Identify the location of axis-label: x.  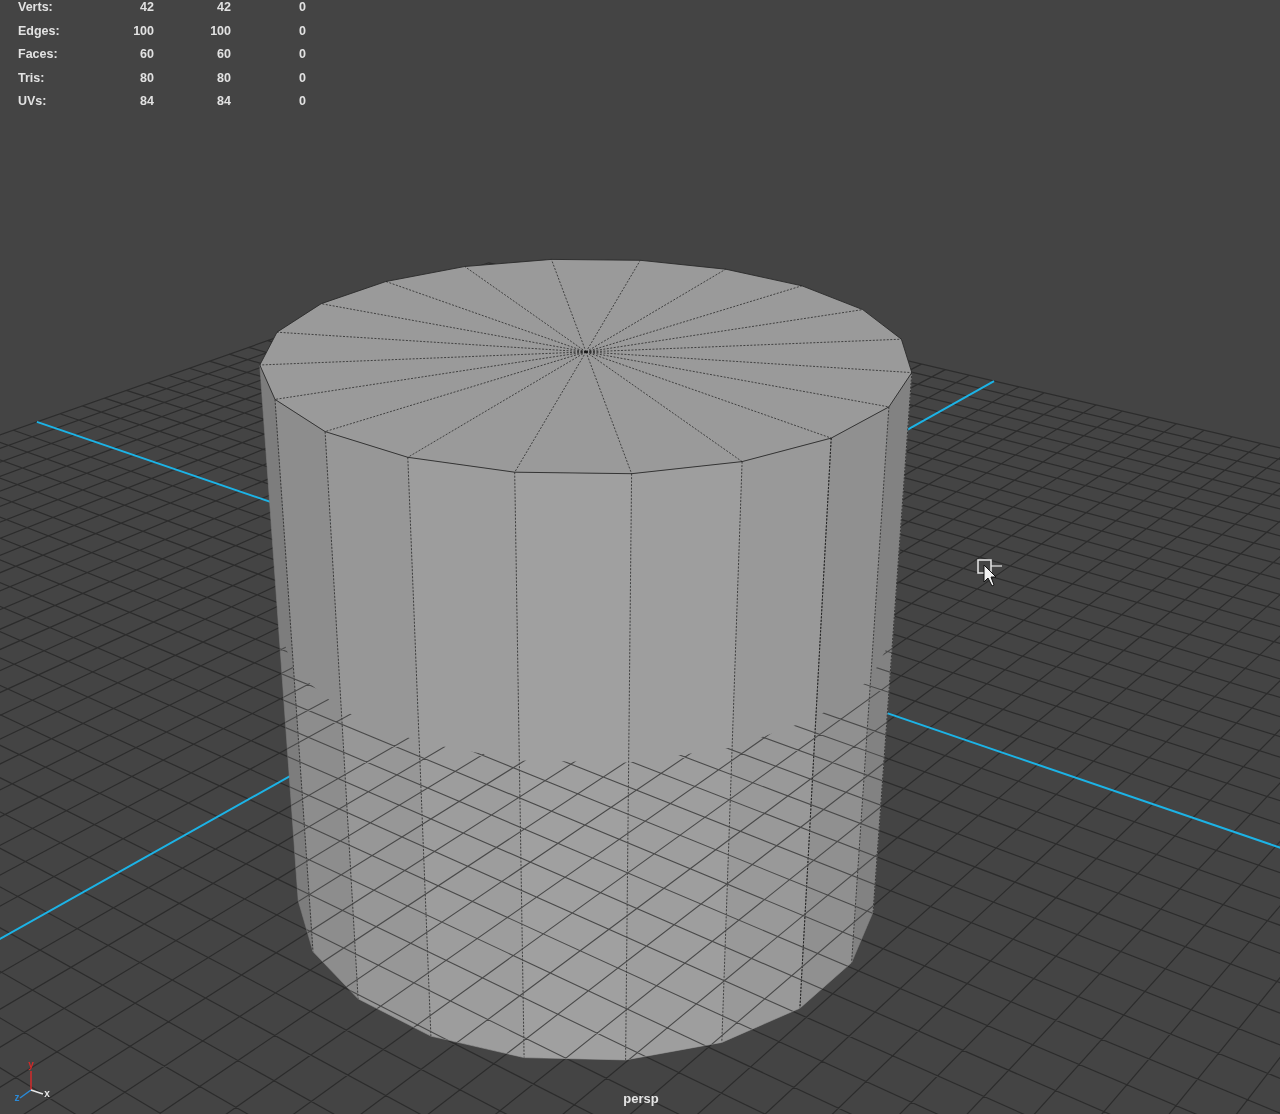
(47, 1093).